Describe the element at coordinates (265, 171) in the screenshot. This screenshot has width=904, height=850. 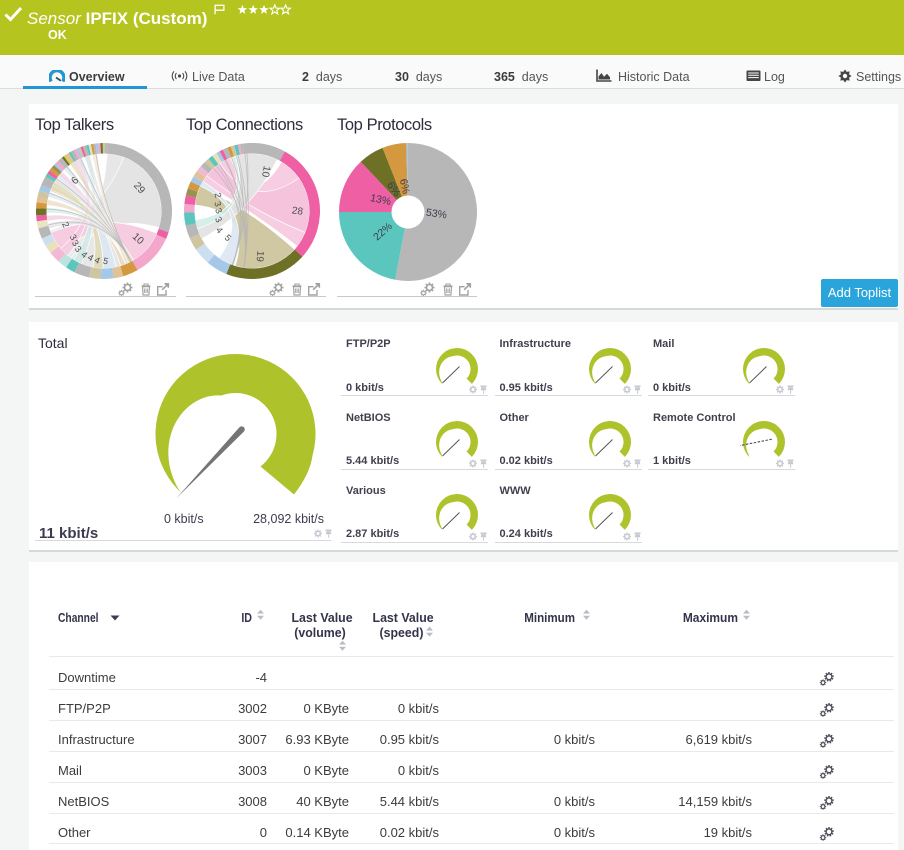
I see `svg-text: 10` at that location.